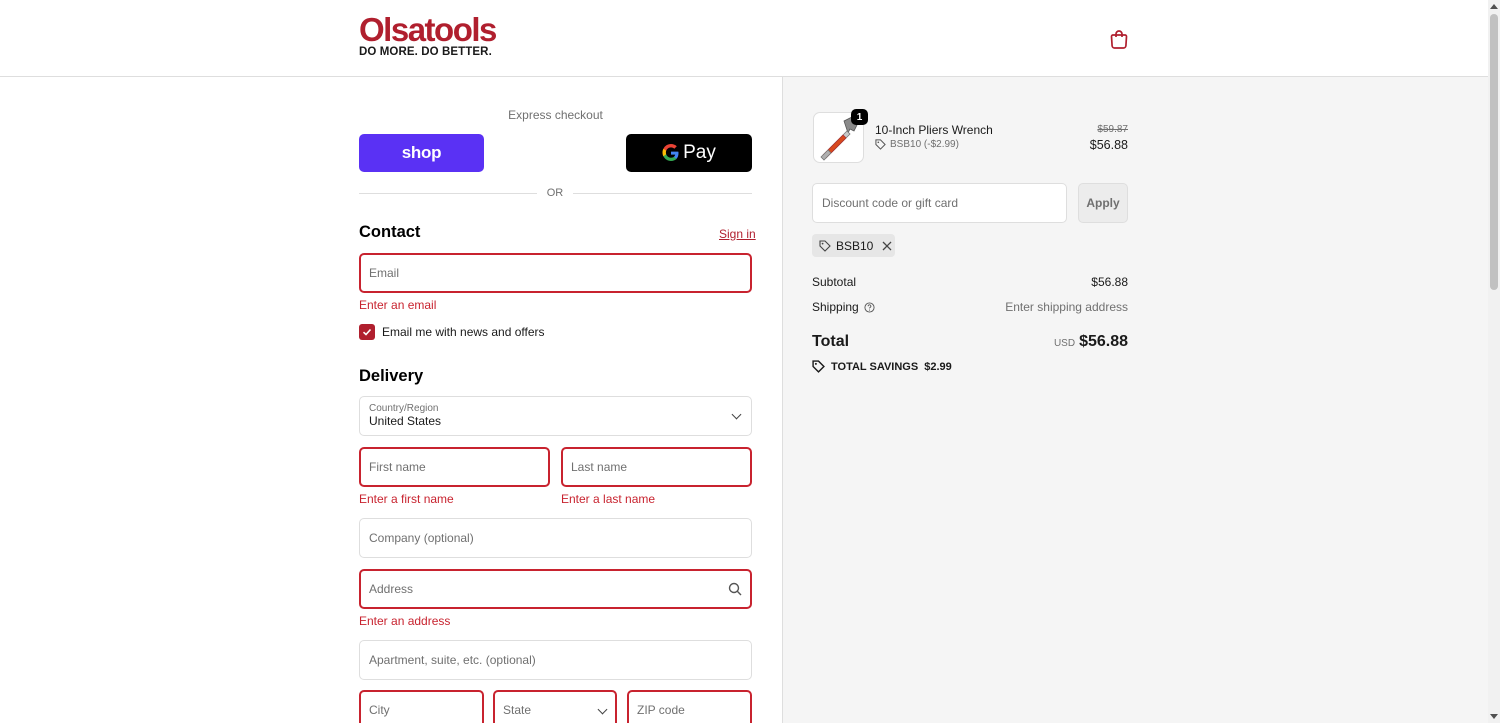 The height and width of the screenshot is (723, 1500). What do you see at coordinates (555, 589) in the screenshot?
I see `address-field: Address` at bounding box center [555, 589].